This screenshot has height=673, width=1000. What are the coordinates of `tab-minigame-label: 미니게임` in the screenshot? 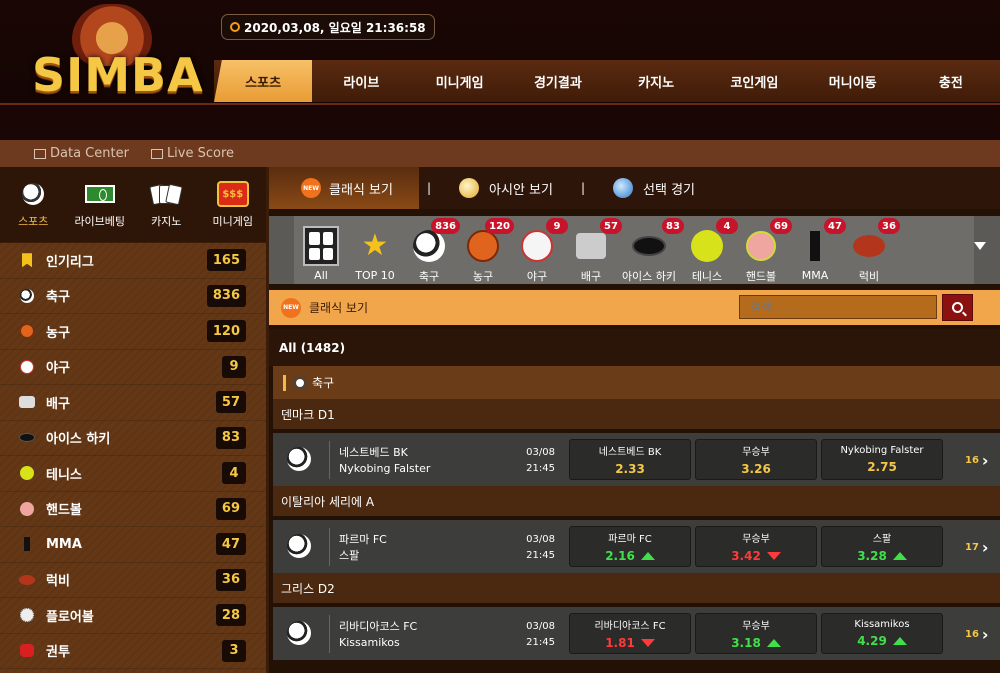 It's located at (232, 221).